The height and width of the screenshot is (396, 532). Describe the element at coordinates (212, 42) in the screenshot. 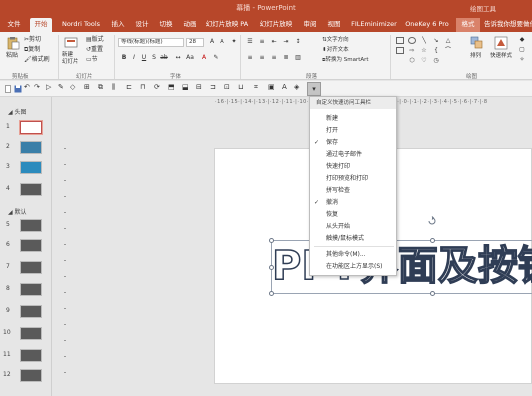

I see `increase-font-icon: A` at that location.